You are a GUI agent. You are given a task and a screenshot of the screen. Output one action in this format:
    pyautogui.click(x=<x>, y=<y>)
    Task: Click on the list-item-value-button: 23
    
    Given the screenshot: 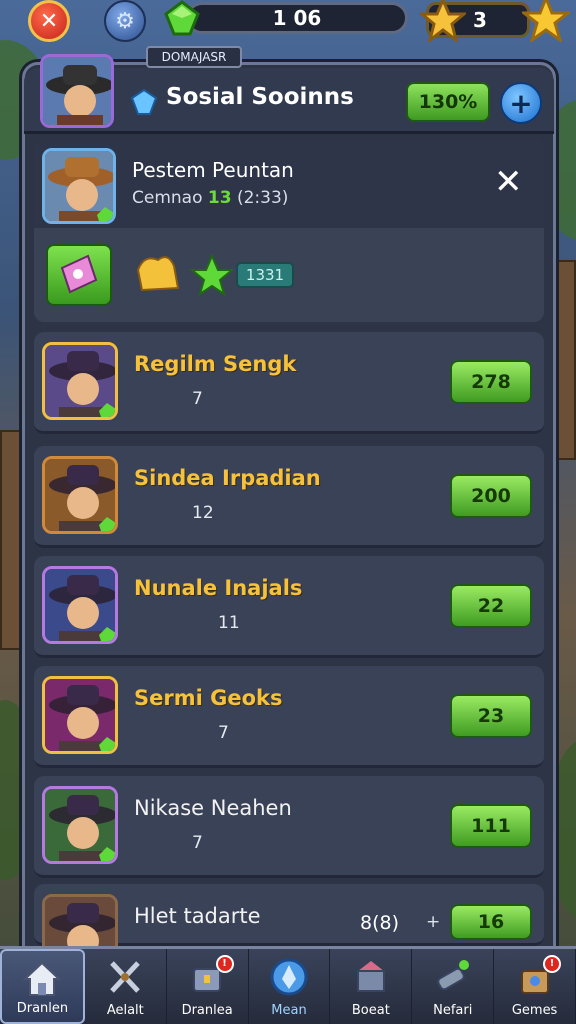 What is the action you would take?
    pyautogui.click(x=491, y=716)
    